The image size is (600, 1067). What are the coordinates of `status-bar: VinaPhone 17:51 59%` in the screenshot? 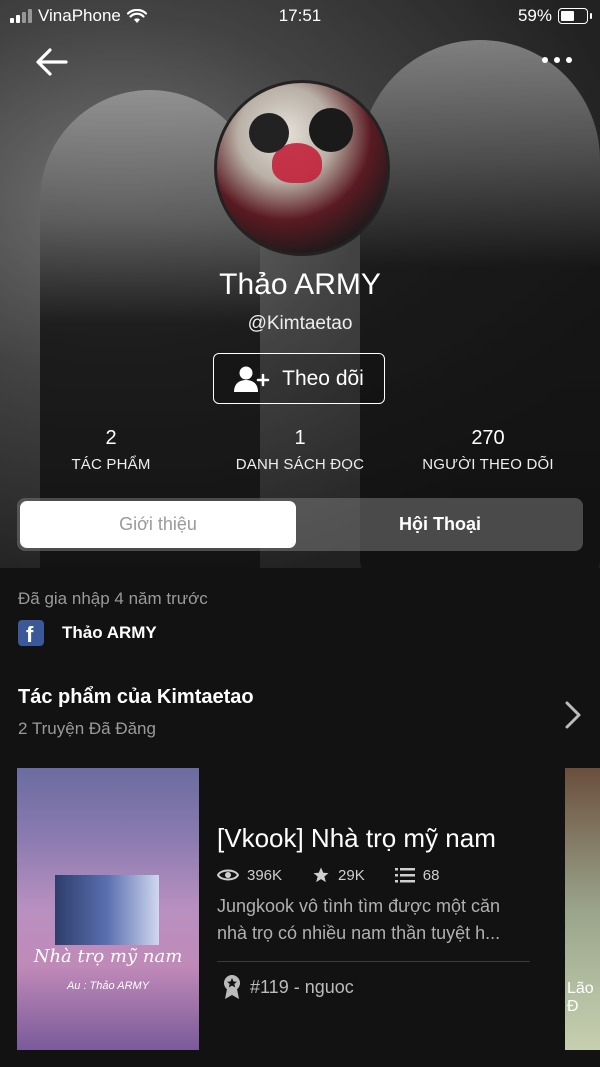 It's located at (300, 16).